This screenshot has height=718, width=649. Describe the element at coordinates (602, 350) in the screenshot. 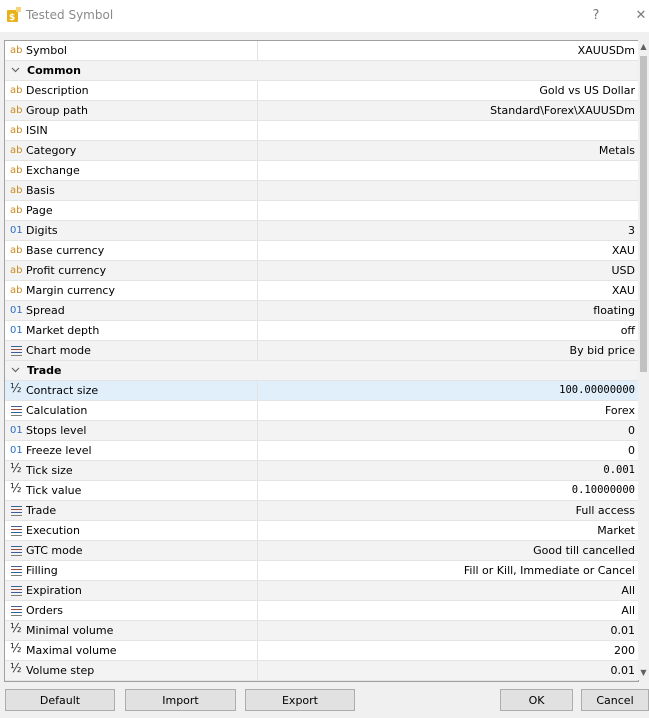

I see `property-value: By bid price` at that location.